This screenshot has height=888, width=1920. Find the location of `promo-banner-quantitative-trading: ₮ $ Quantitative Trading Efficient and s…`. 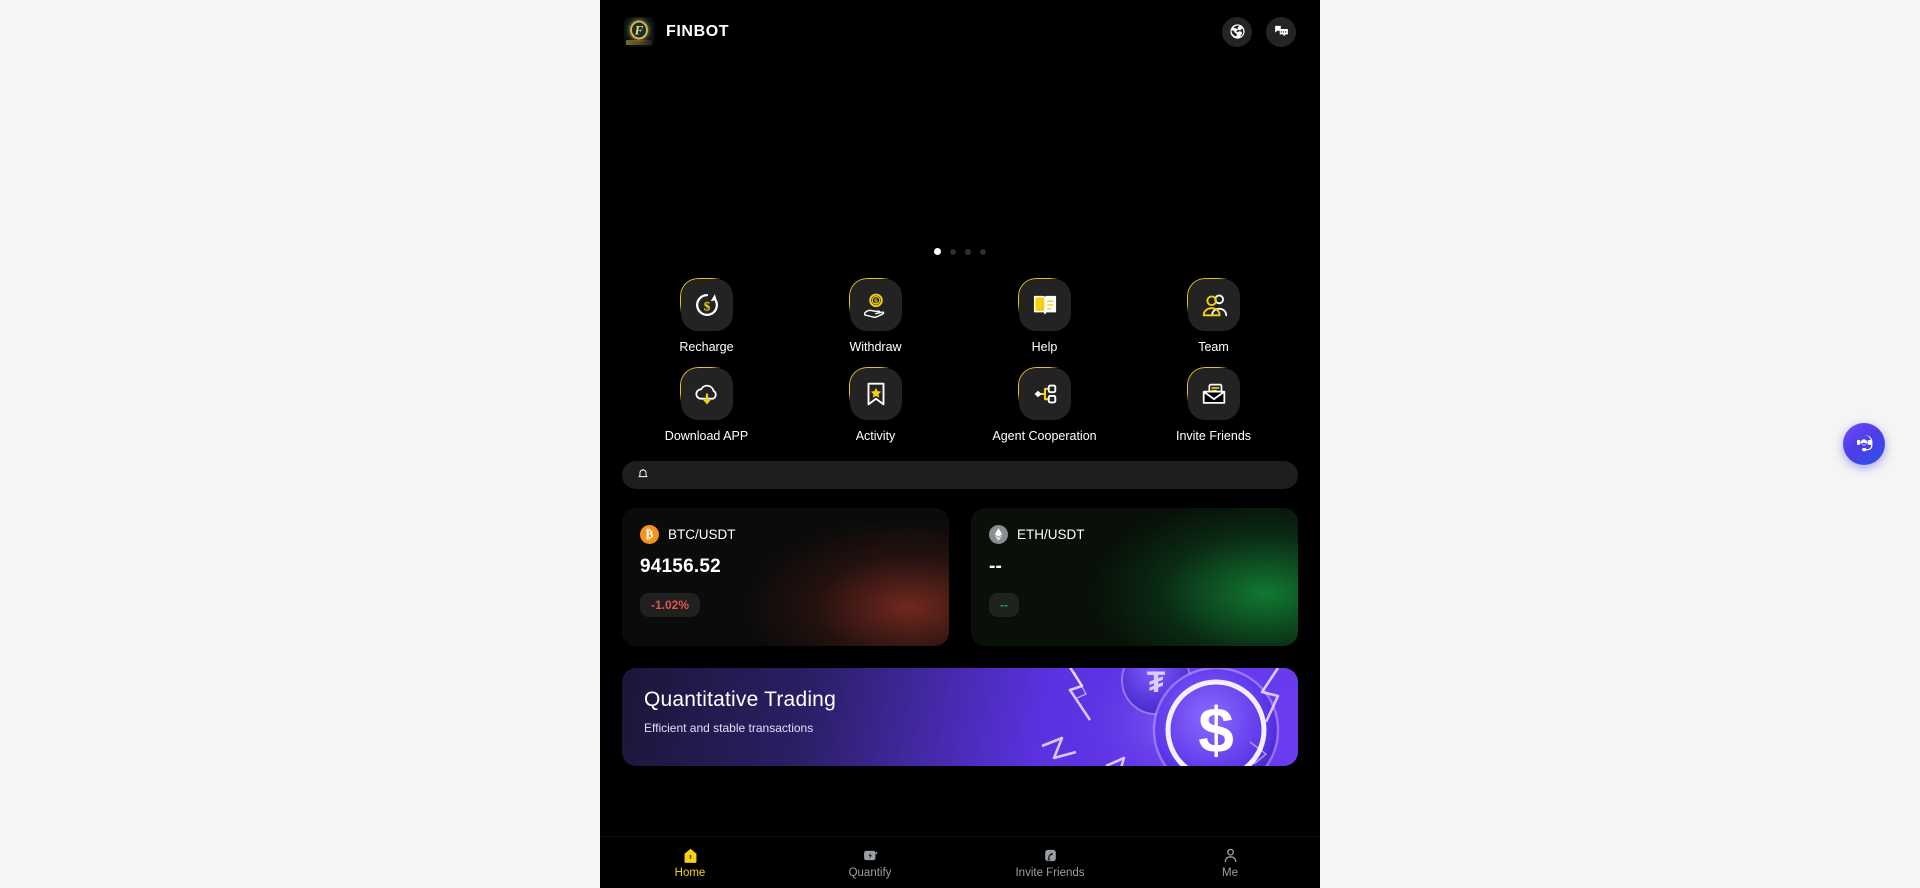

promo-banner-quantitative-trading: ₮ $ Quantitative Trading Efficient and s… is located at coordinates (960, 717).